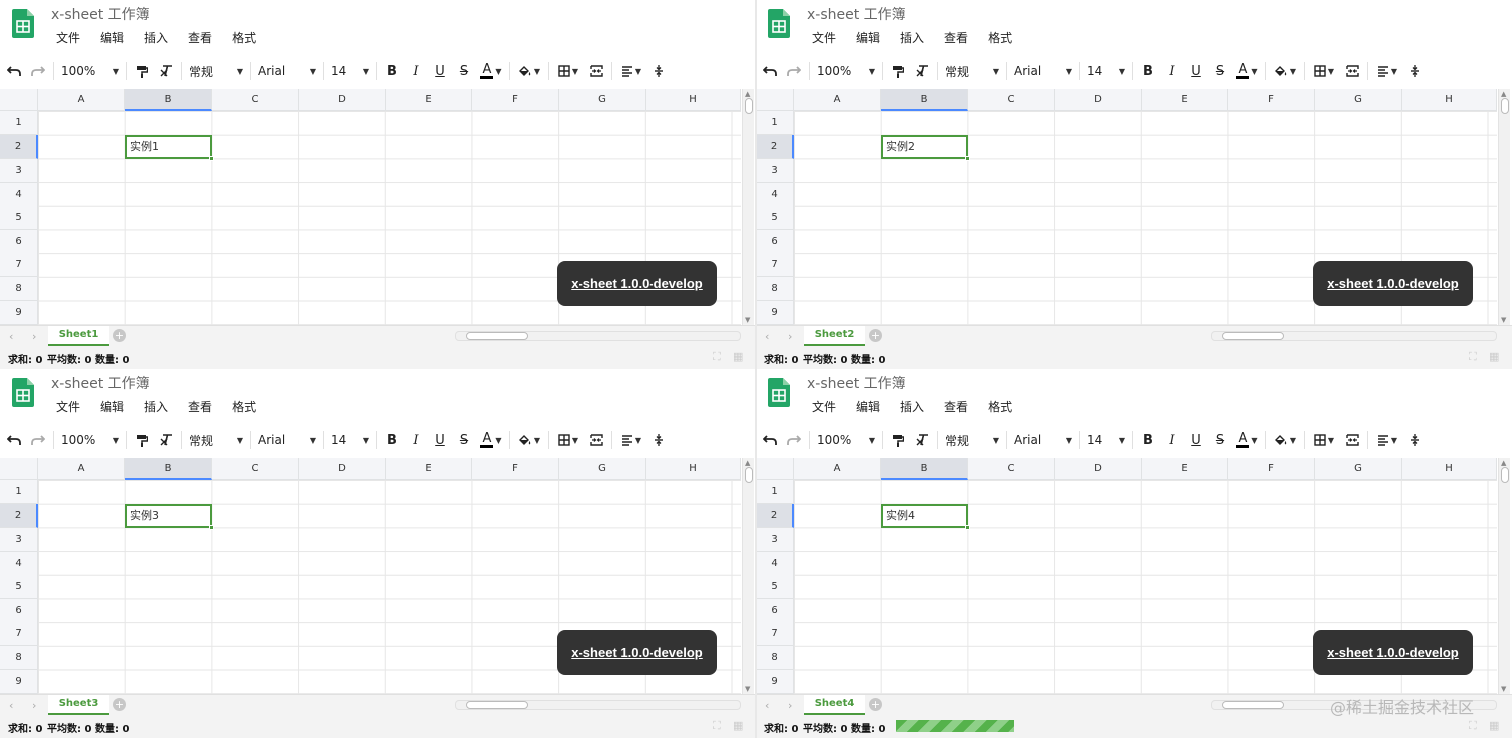 This screenshot has width=1512, height=738. What do you see at coordinates (1449, 469) in the screenshot?
I see `column-header-h: H` at bounding box center [1449, 469].